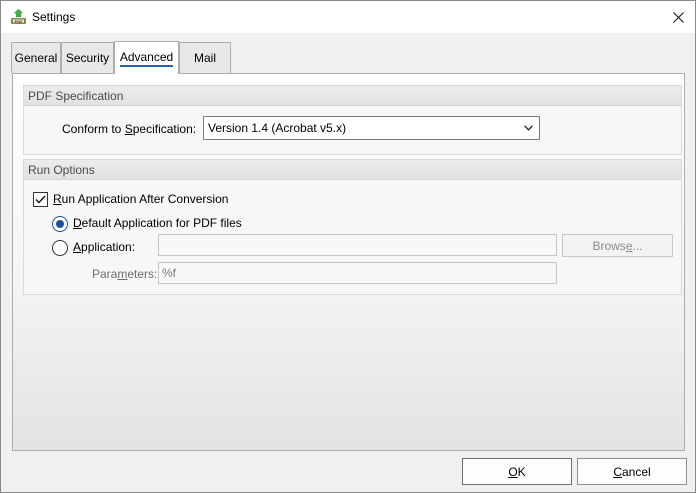  I want to click on tab-general-label: General, so click(36, 58).